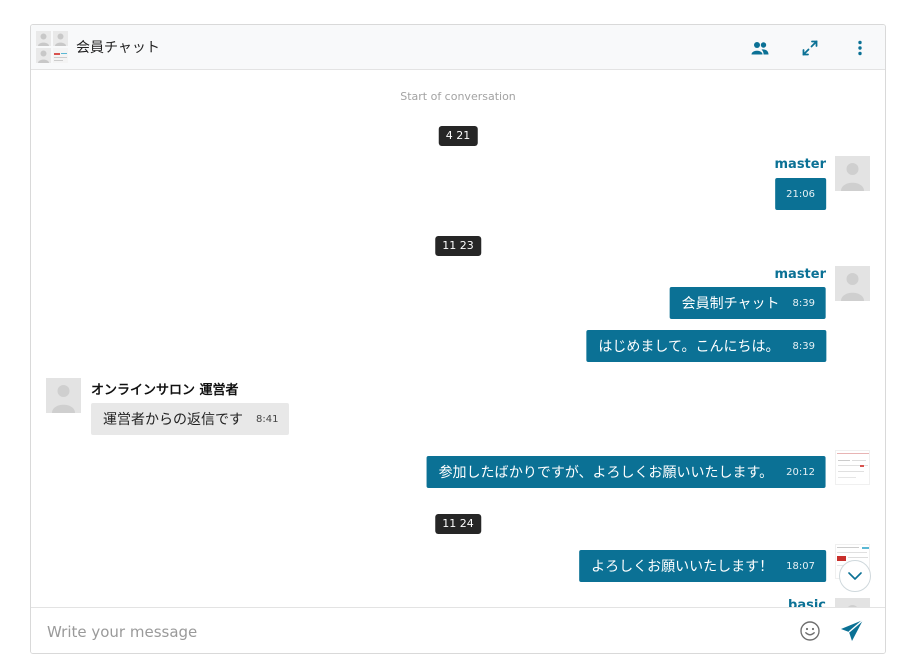 The height and width of the screenshot is (665, 901). Describe the element at coordinates (401, 630) in the screenshot. I see `message-input` at that location.